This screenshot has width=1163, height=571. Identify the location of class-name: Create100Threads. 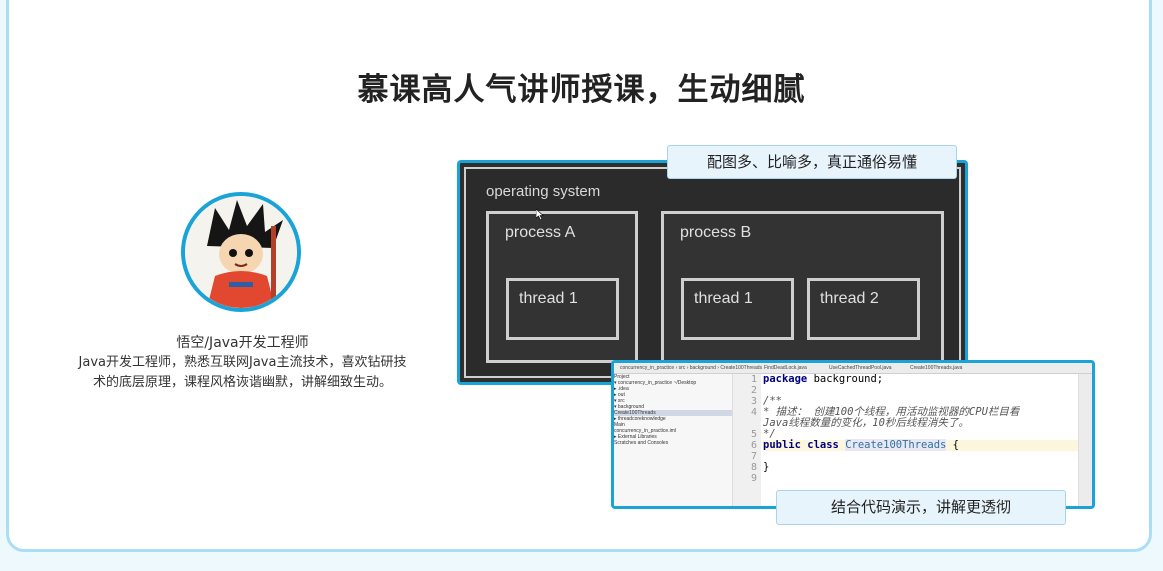
(896, 445).